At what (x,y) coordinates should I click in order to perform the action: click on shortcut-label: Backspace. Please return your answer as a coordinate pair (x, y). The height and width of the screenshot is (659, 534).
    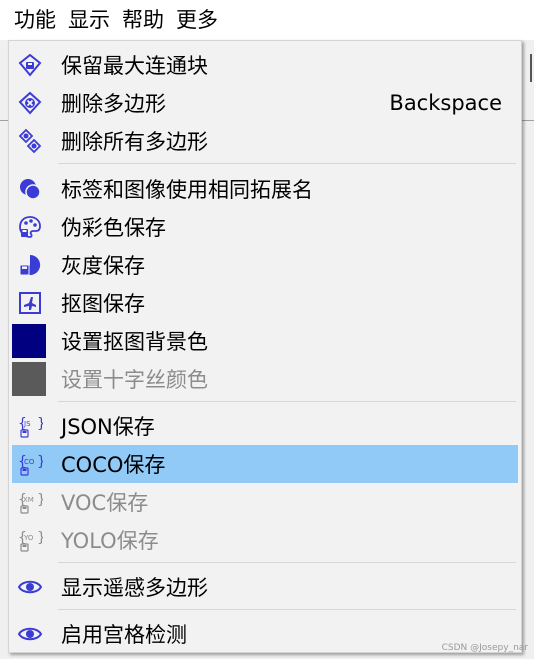
    Looking at the image, I should click on (445, 103).